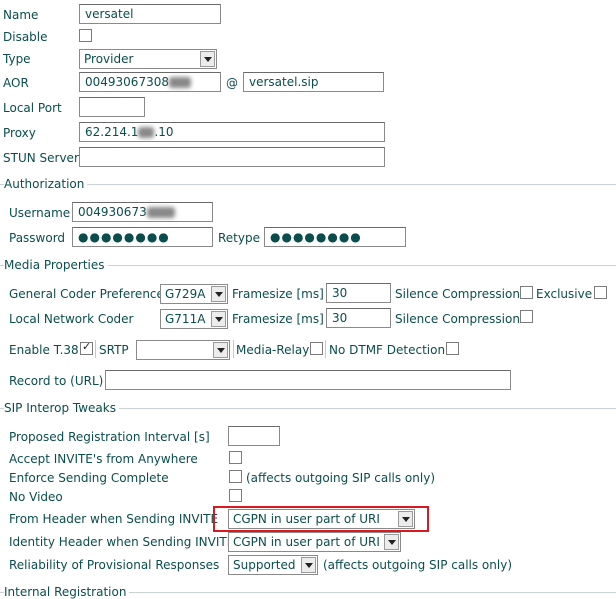 The height and width of the screenshot is (599, 616). What do you see at coordinates (185, 294) in the screenshot?
I see `general-coder-value: G729A` at bounding box center [185, 294].